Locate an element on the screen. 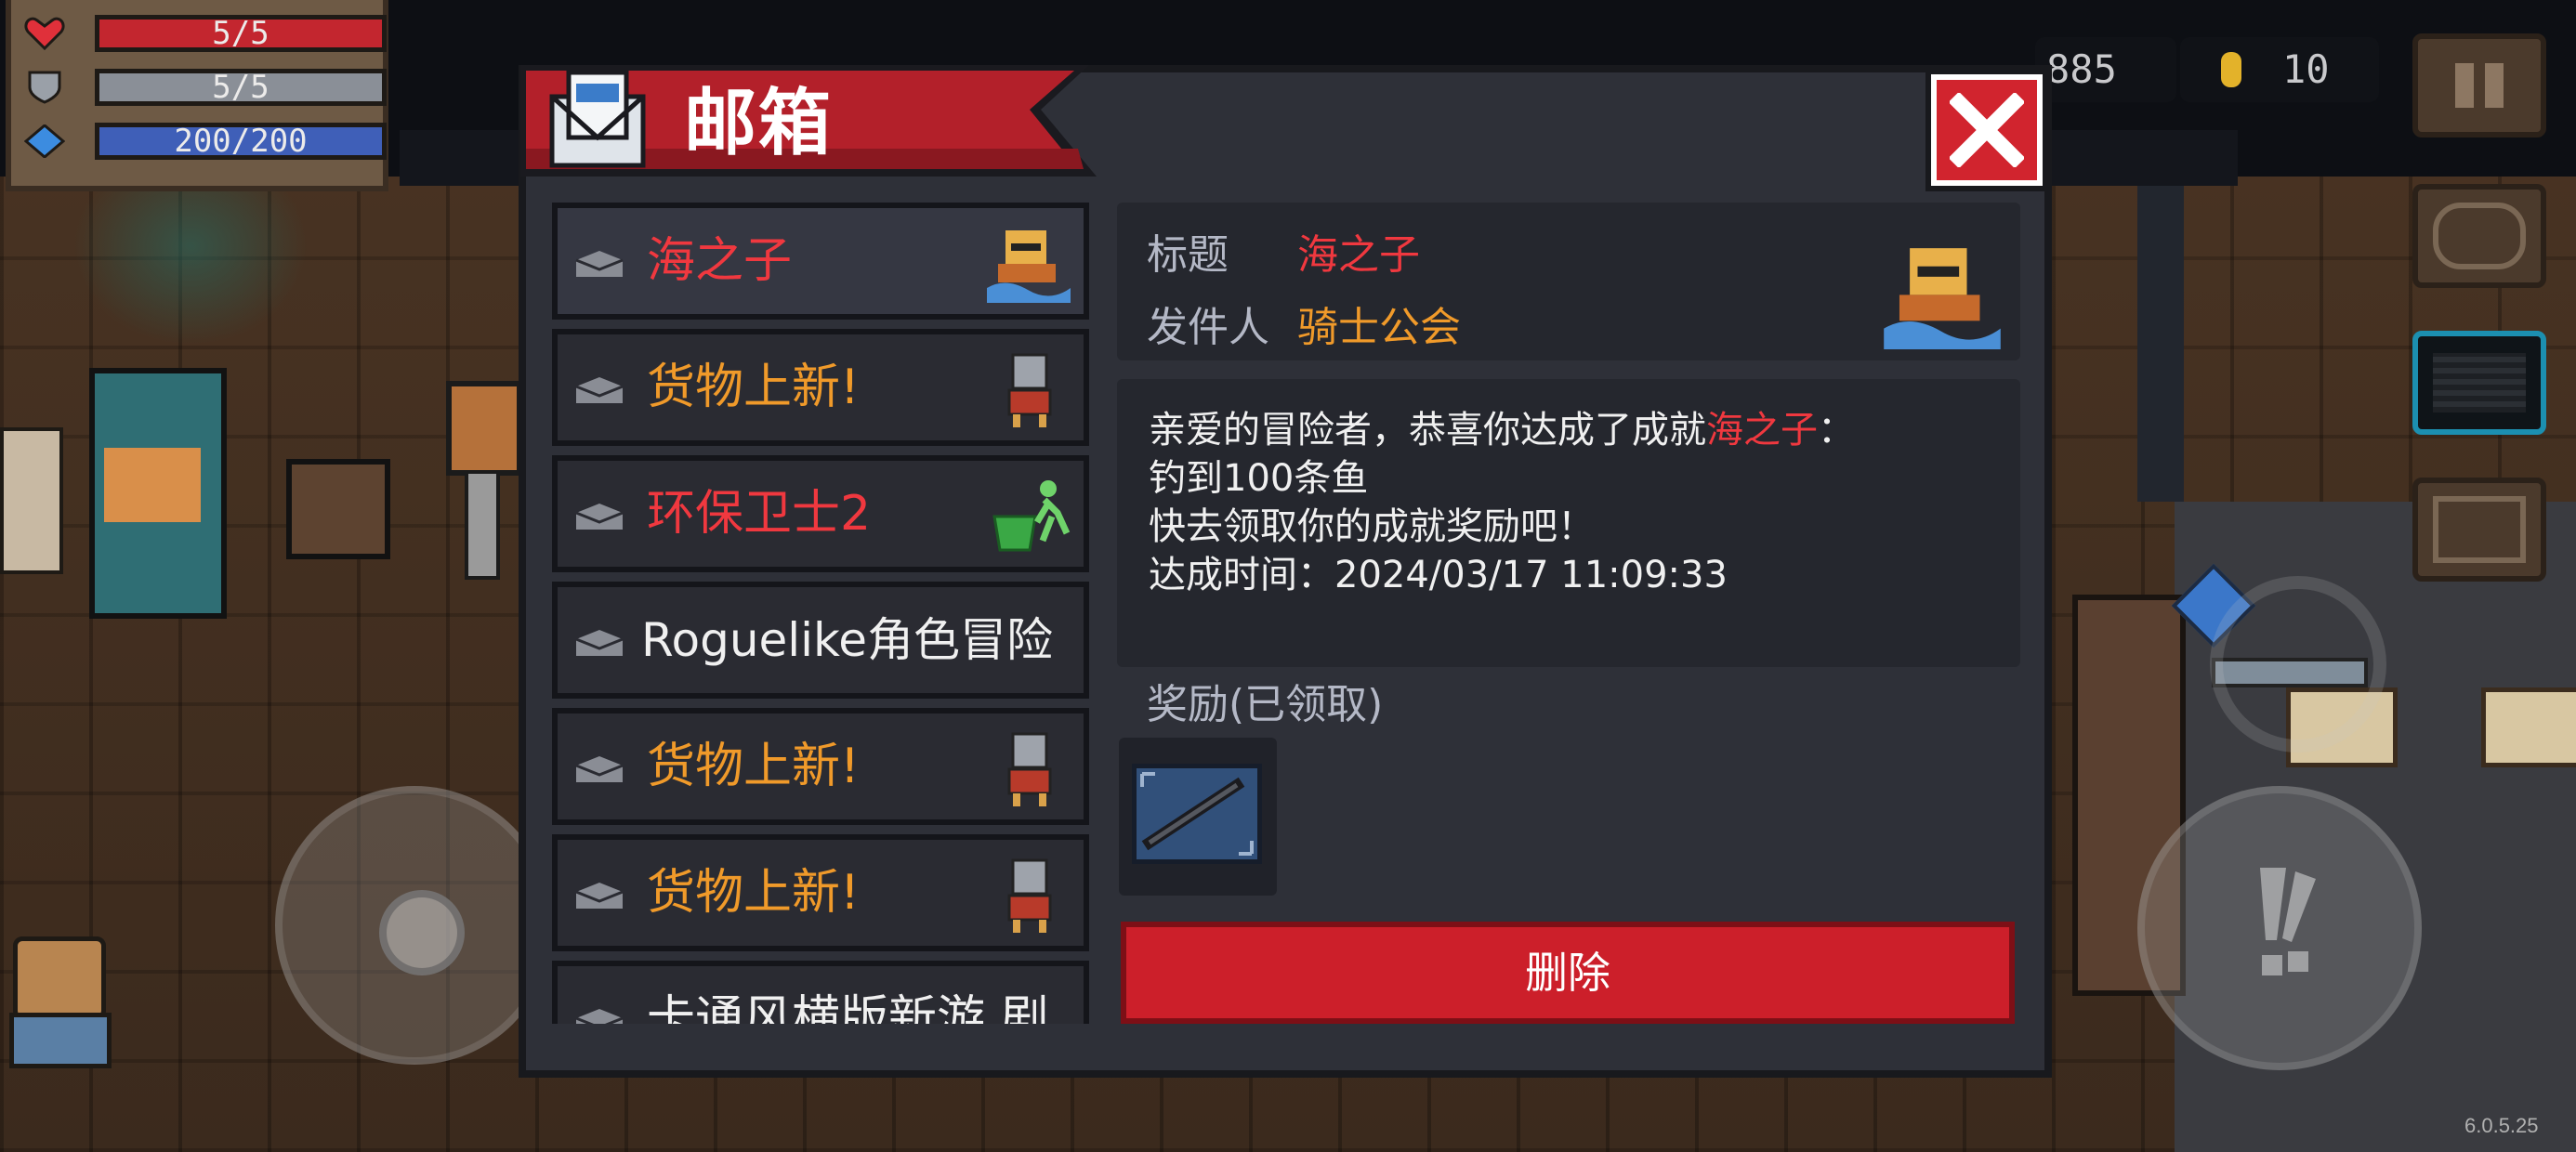 The width and height of the screenshot is (2576, 1152). close-button is located at coordinates (1987, 130).